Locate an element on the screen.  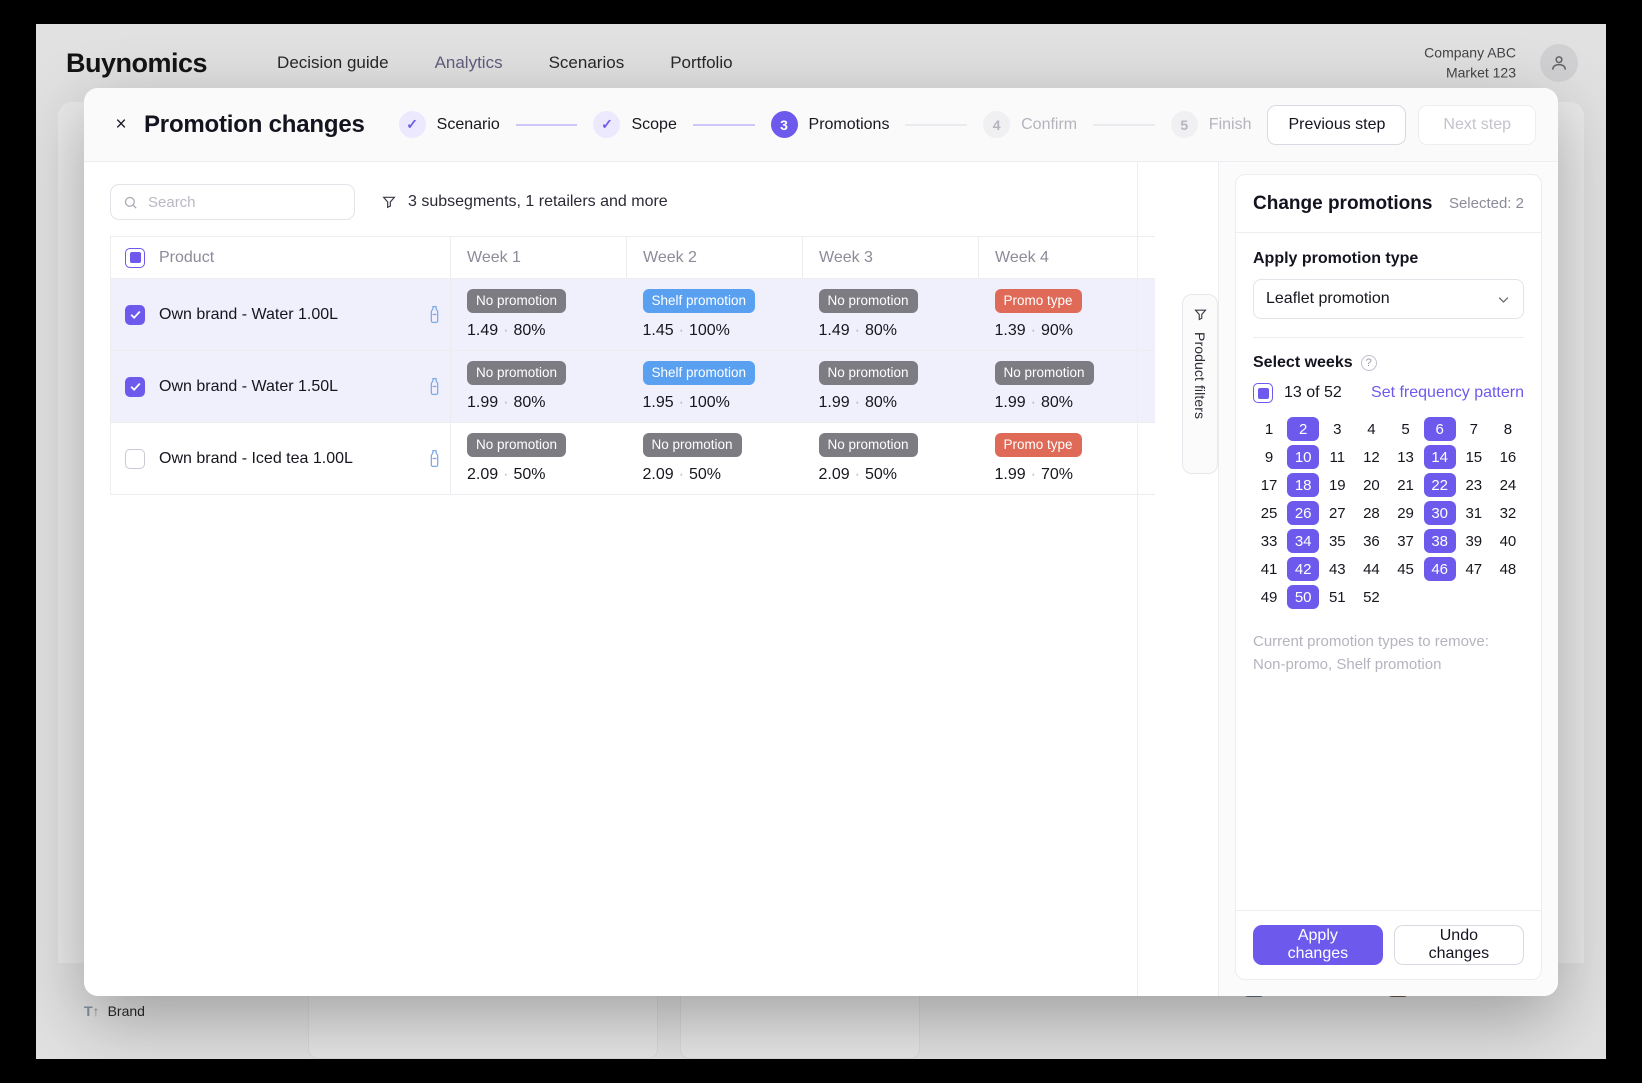
cell-week-2: Shelf promotion 1.95 · 100% is located at coordinates (714, 386).